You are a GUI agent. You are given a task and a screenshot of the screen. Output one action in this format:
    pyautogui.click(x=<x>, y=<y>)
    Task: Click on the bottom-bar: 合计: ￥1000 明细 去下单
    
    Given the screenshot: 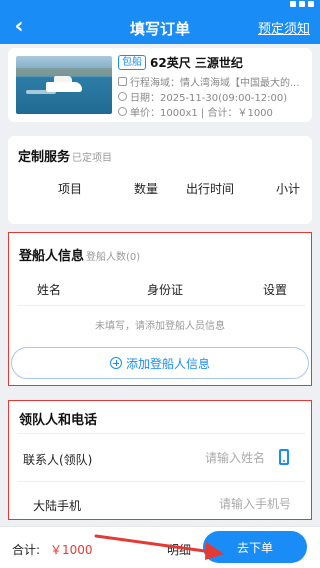 What is the action you would take?
    pyautogui.click(x=160, y=547)
    